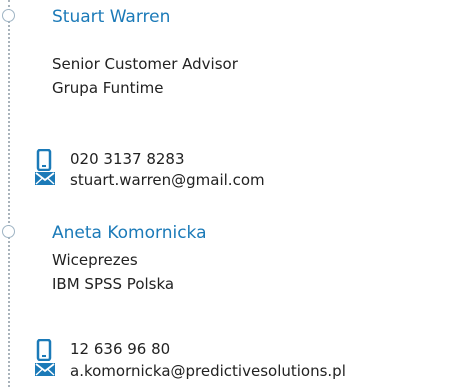 This screenshot has height=387, width=476. I want to click on phone-row: 12 636 96 80, so click(102, 350).